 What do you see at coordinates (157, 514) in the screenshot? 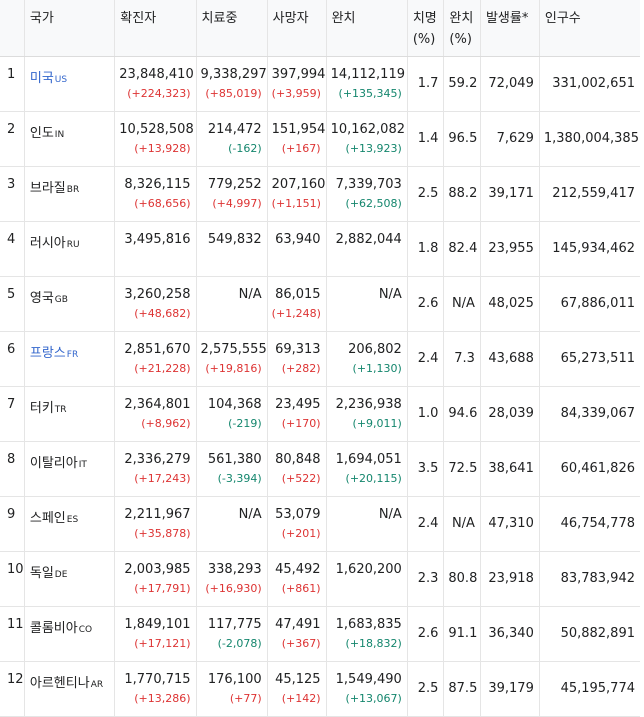
I see `confirmed-cell-value: 2,211,967` at bounding box center [157, 514].